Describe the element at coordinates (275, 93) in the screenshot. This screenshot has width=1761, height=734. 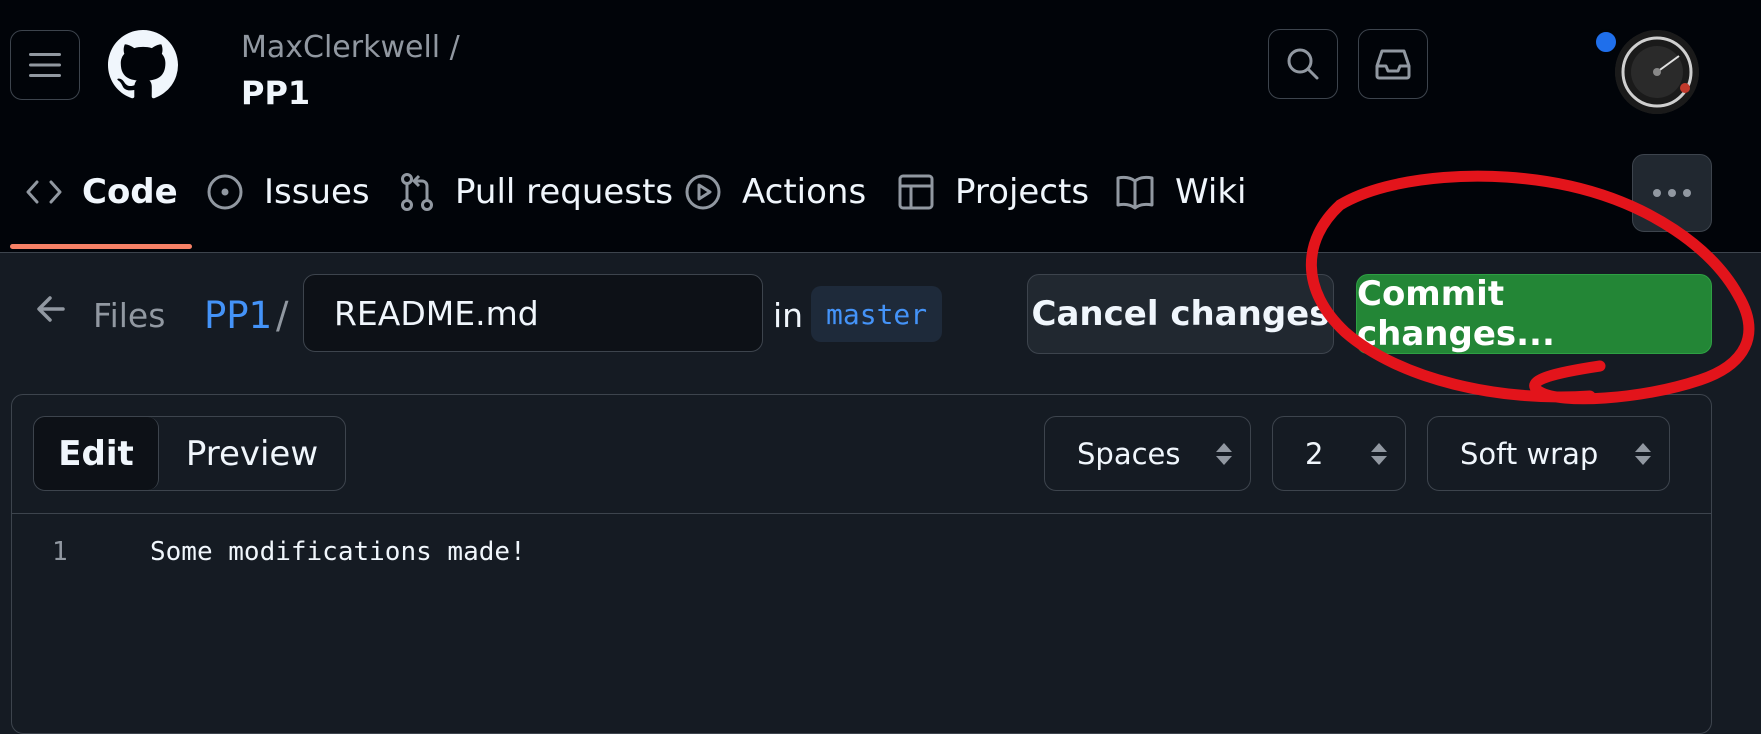
I see `repo-name-link: PP1` at that location.